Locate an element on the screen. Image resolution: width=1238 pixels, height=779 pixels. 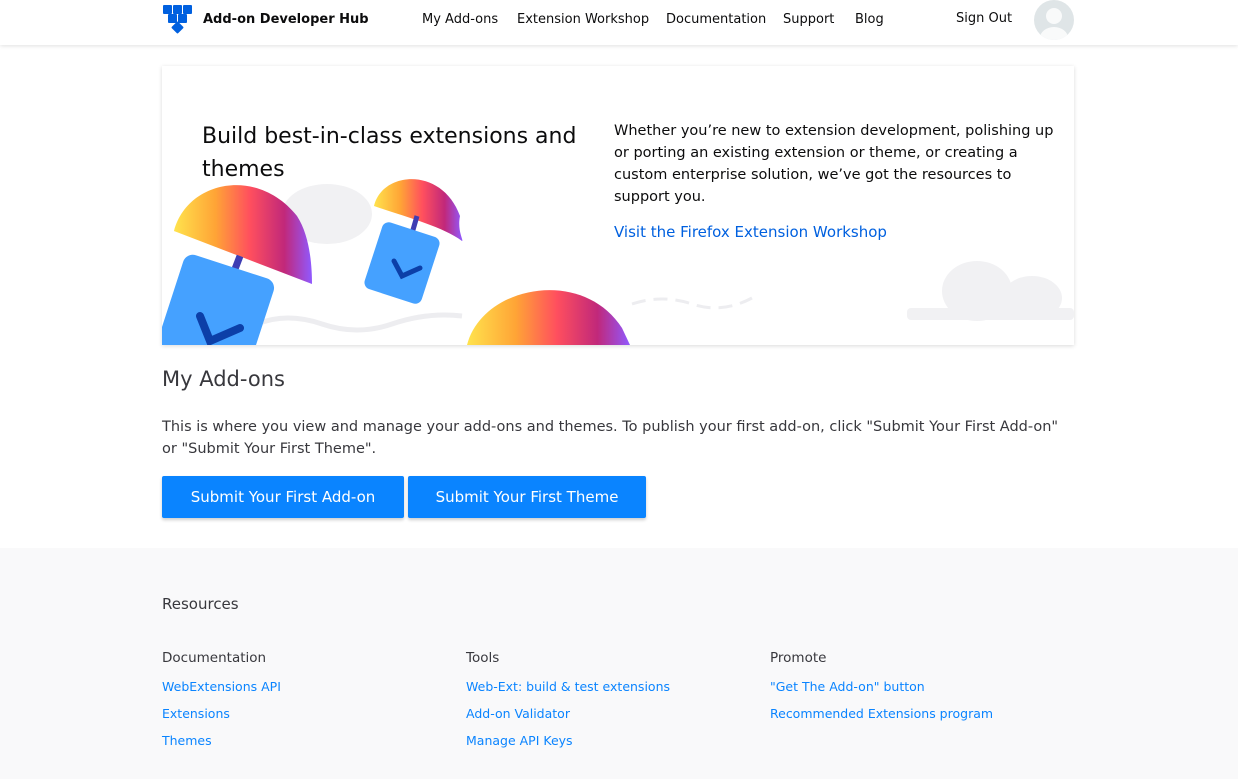
my-addons-title: My Add-ons is located at coordinates (223, 379).